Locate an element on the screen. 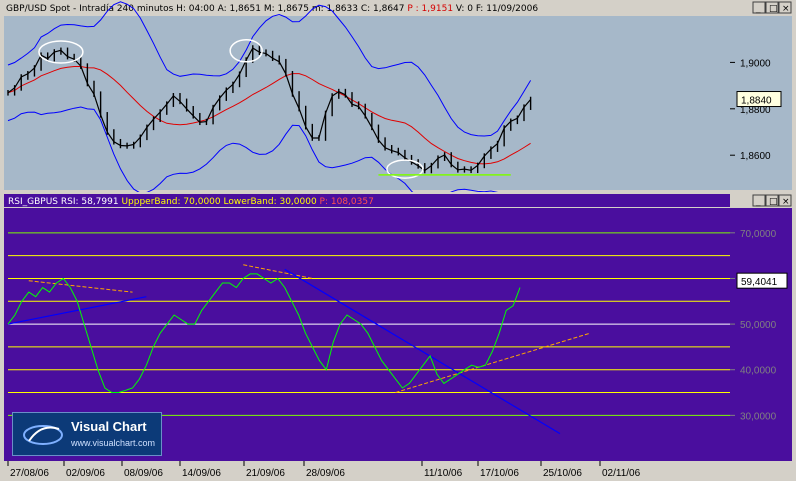  rsi-window-controls: _ □ × is located at coordinates (772, 200).